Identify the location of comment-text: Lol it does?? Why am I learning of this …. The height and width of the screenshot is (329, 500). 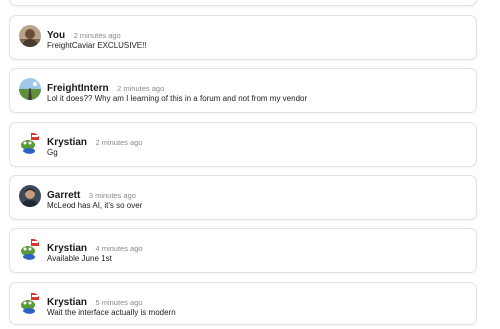
(177, 98).